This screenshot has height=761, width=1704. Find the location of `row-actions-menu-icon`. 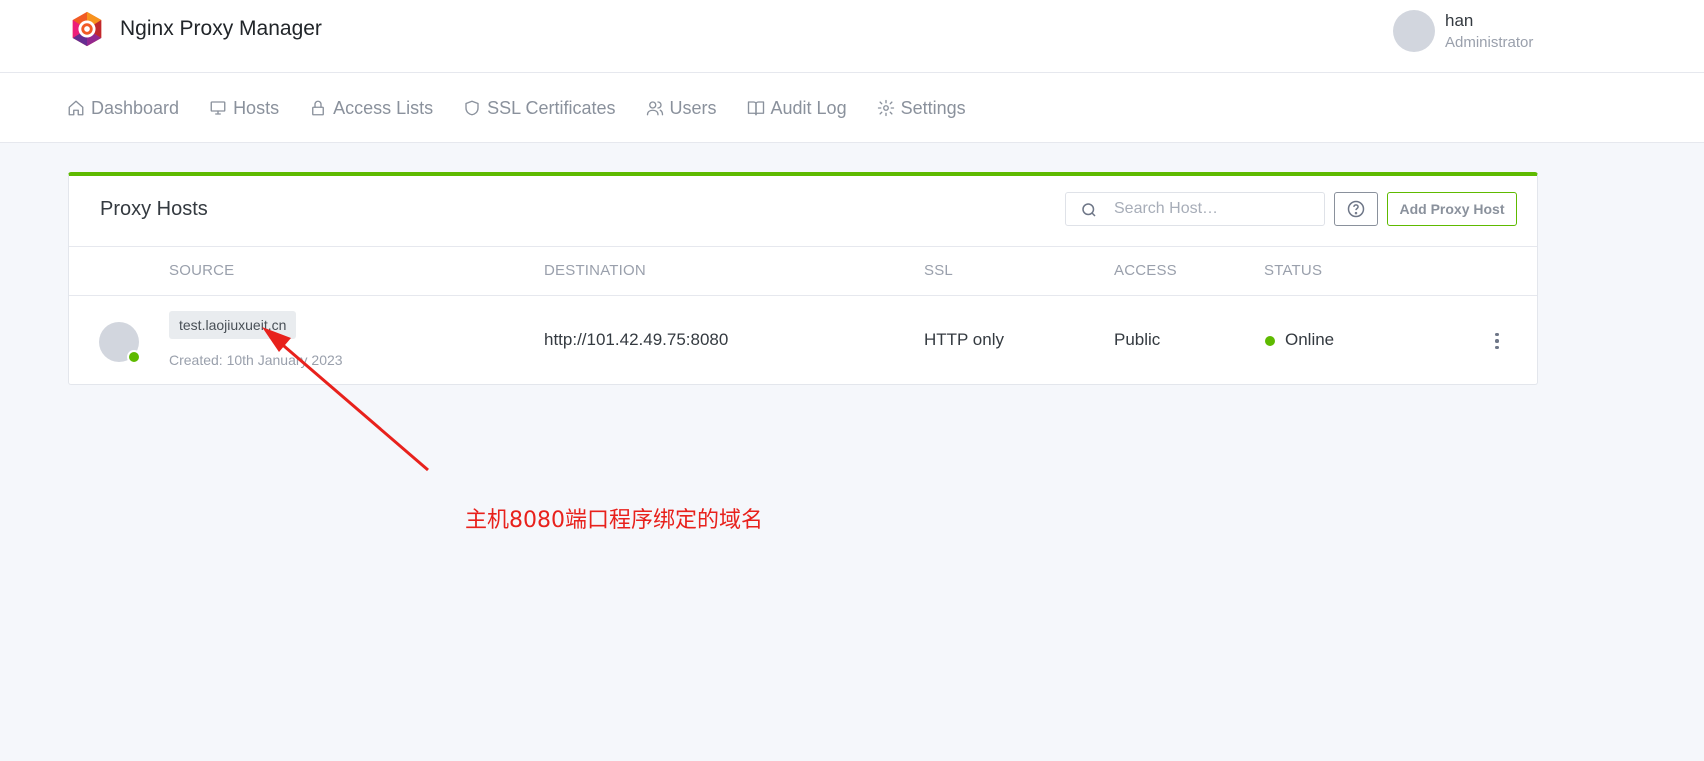

row-actions-menu-icon is located at coordinates (1497, 341).